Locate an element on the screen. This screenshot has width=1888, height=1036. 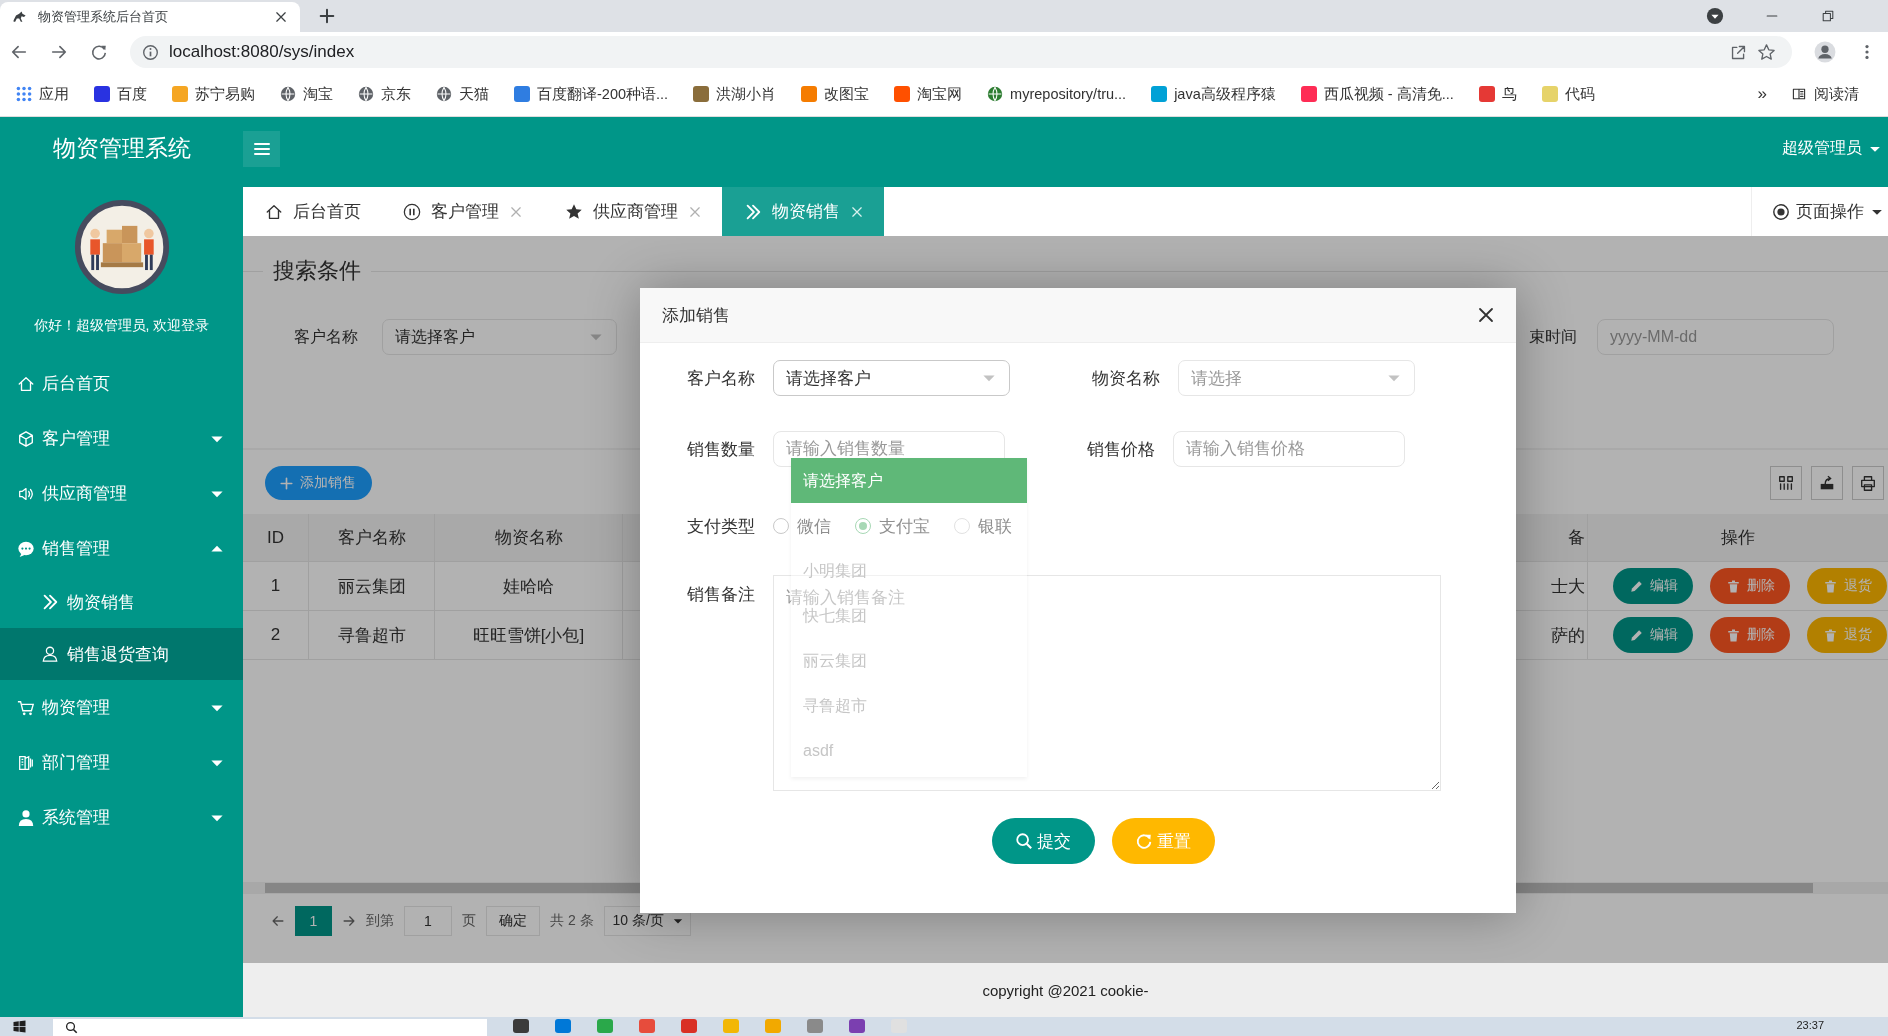
browser-tab: 物资管理系统后台首页 is located at coordinates (150, 17).